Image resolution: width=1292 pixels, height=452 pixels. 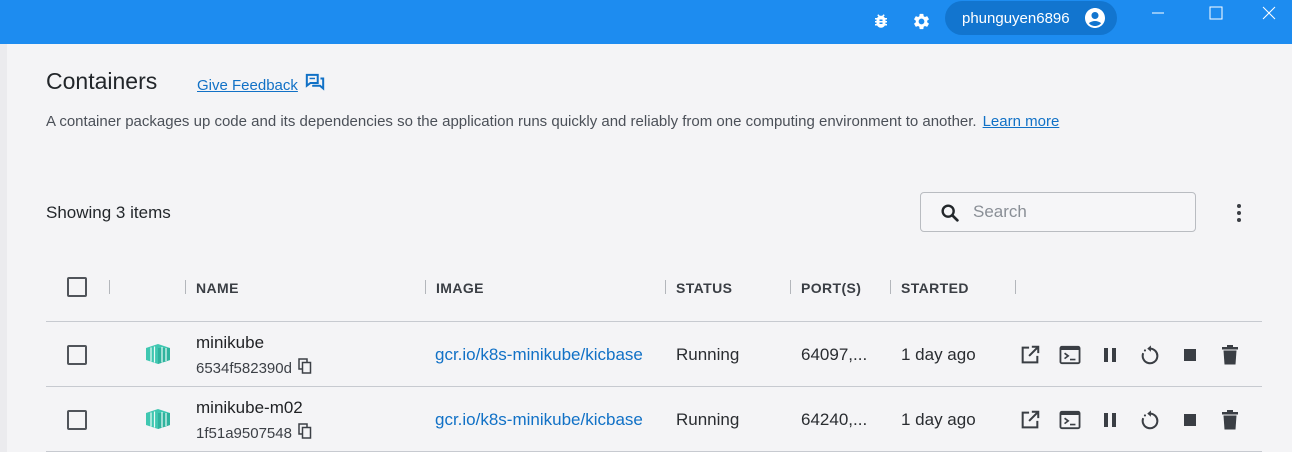 I want to click on account-button: phunguyen6896, so click(x=1031, y=18).